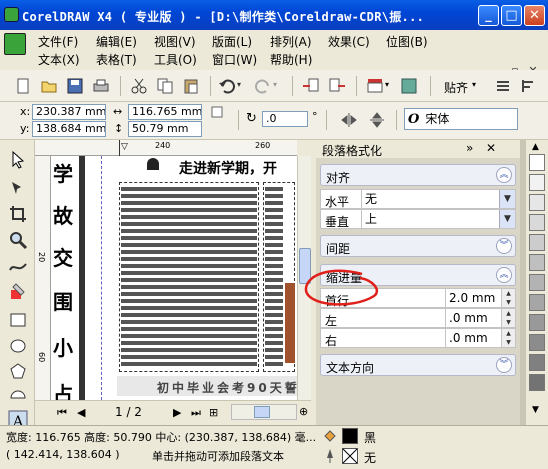 This screenshot has width=548, height=469. Describe the element at coordinates (18, 266) in the screenshot. I see `freehand-tool-icon` at that location.